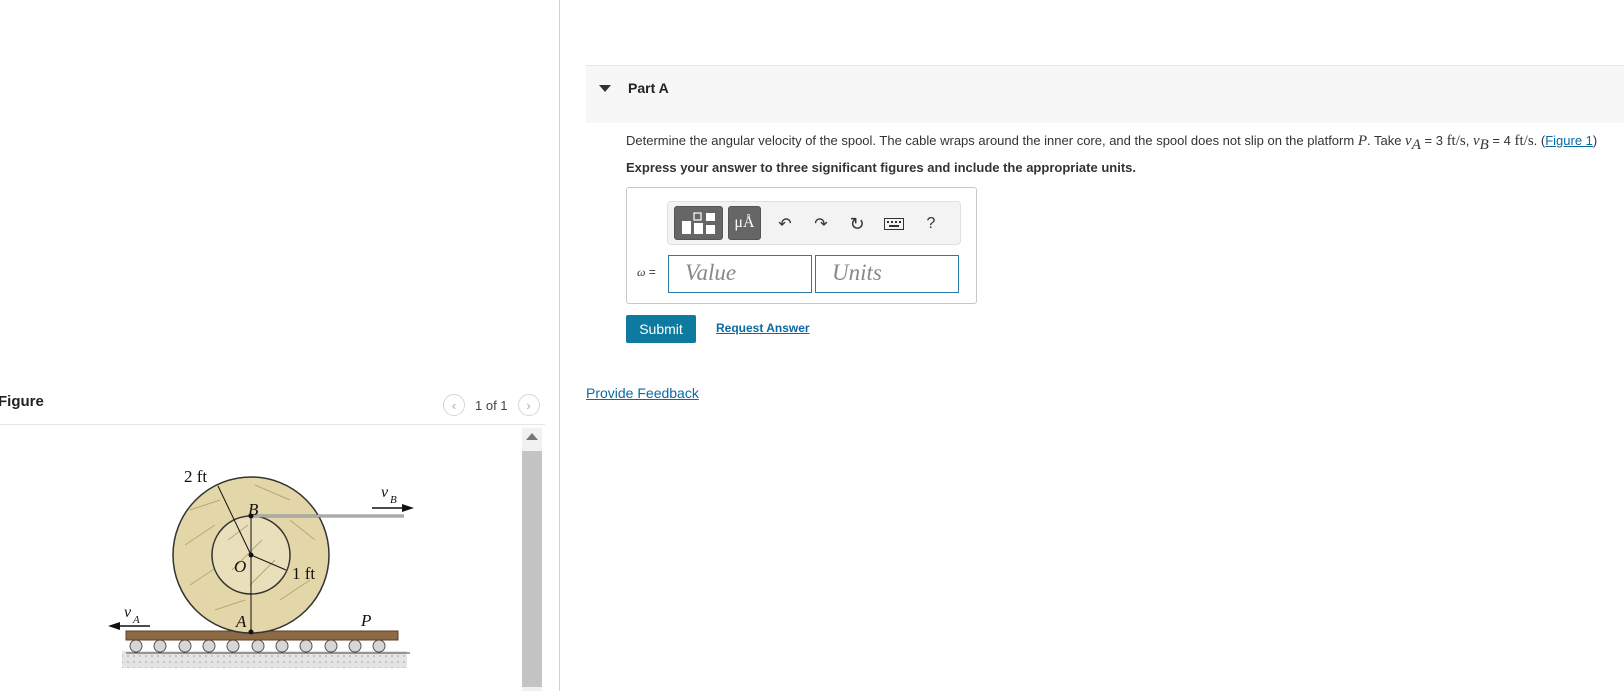  What do you see at coordinates (740, 274) in the screenshot?
I see `value-input: Value` at bounding box center [740, 274].